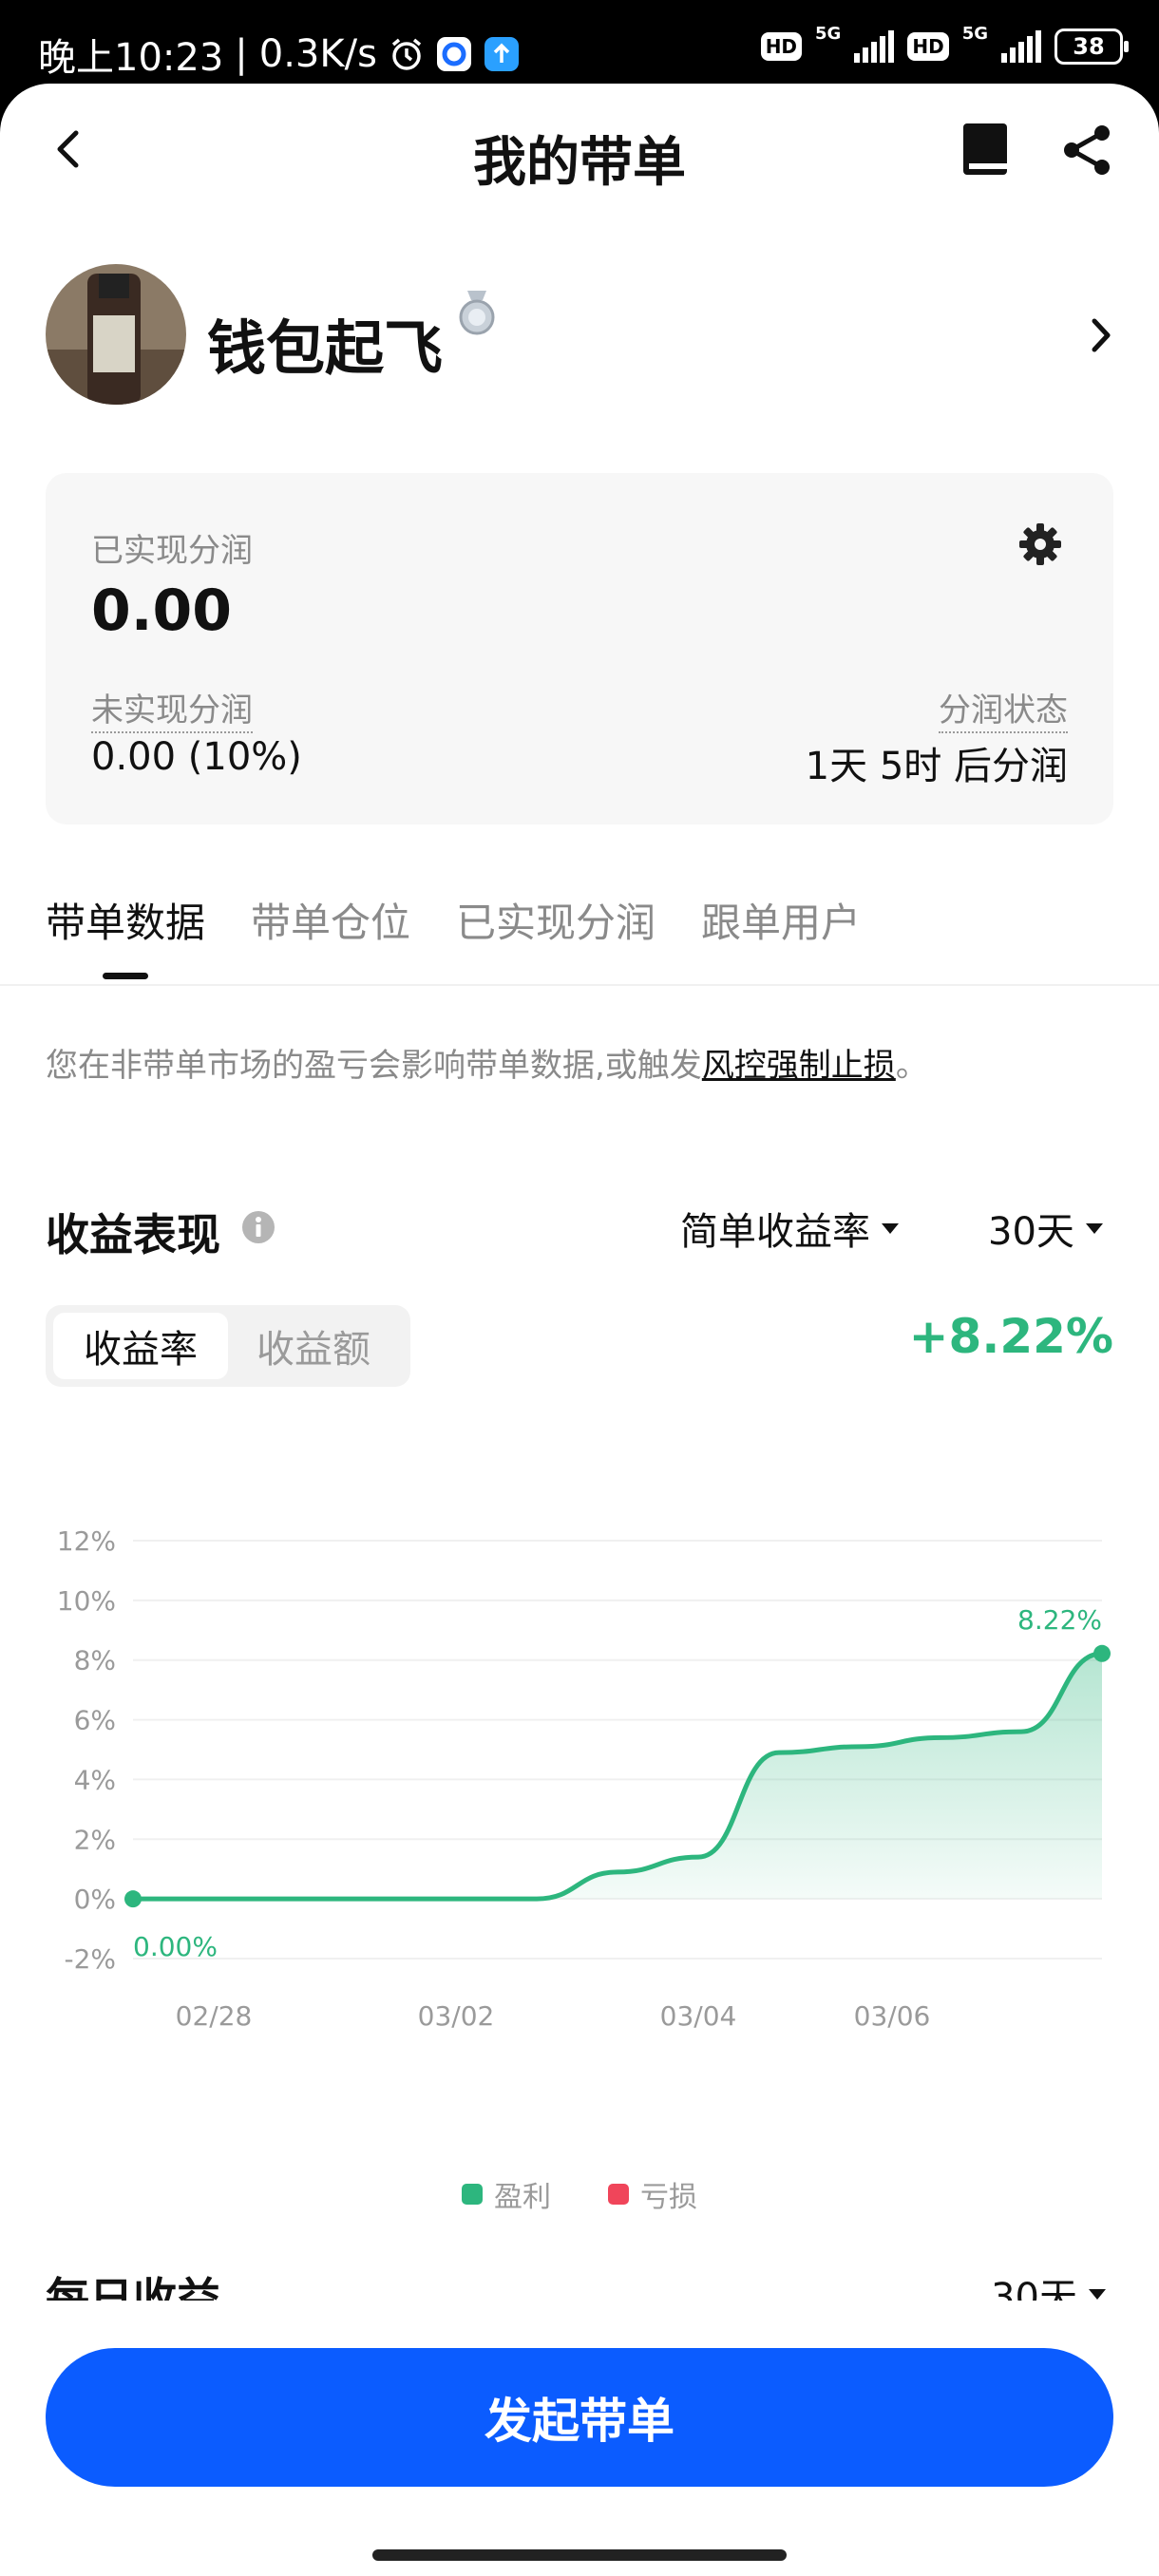  Describe the element at coordinates (133, 1234) in the screenshot. I see `performance-title: 收益表现` at that location.